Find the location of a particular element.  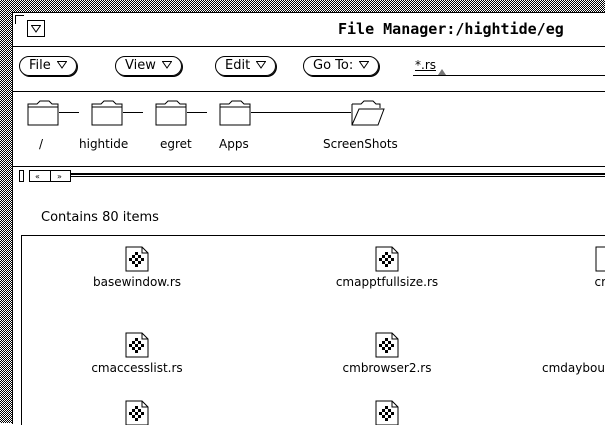

edit-menu-button: Edit is located at coordinates (246, 66).